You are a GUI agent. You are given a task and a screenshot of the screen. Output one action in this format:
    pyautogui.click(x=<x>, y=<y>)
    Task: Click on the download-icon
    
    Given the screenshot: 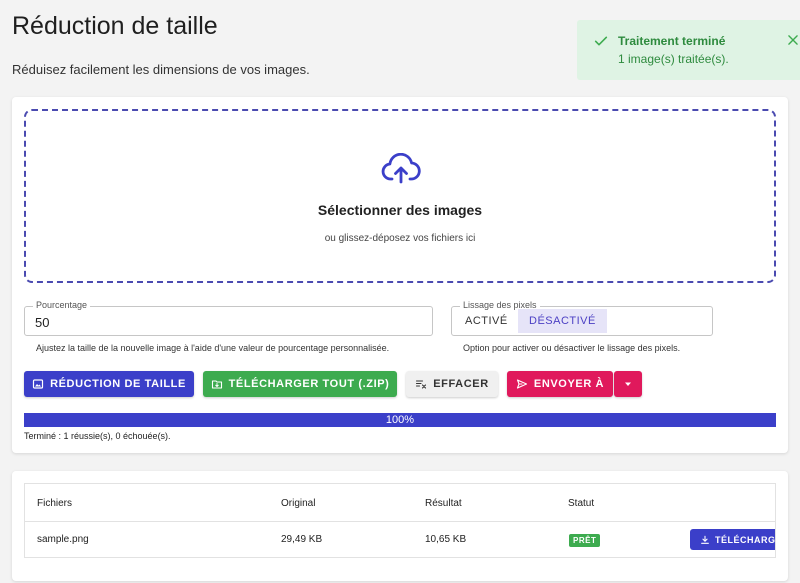 What is the action you would take?
    pyautogui.click(x=705, y=539)
    